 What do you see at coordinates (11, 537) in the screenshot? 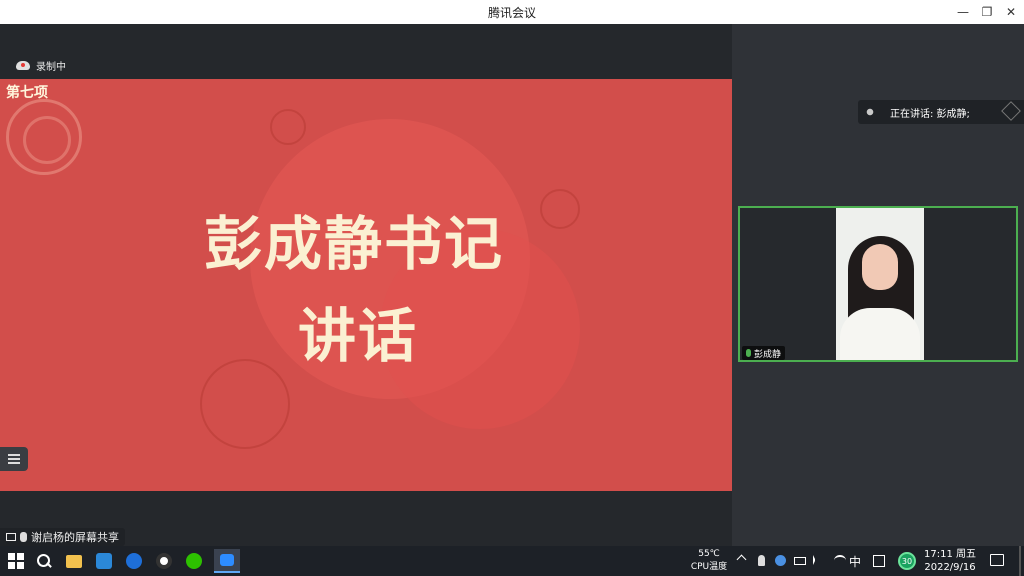
I see `screen-share-icon` at bounding box center [11, 537].